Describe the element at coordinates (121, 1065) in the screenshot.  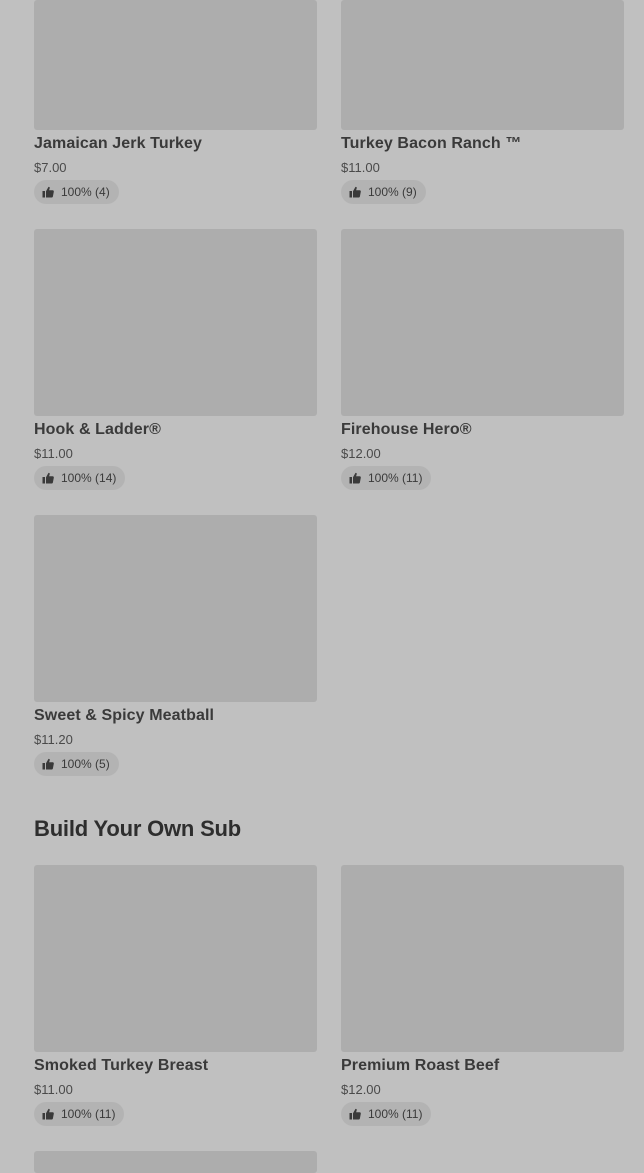
I see `menu-item-name: Smoked Turkey Breast` at that location.